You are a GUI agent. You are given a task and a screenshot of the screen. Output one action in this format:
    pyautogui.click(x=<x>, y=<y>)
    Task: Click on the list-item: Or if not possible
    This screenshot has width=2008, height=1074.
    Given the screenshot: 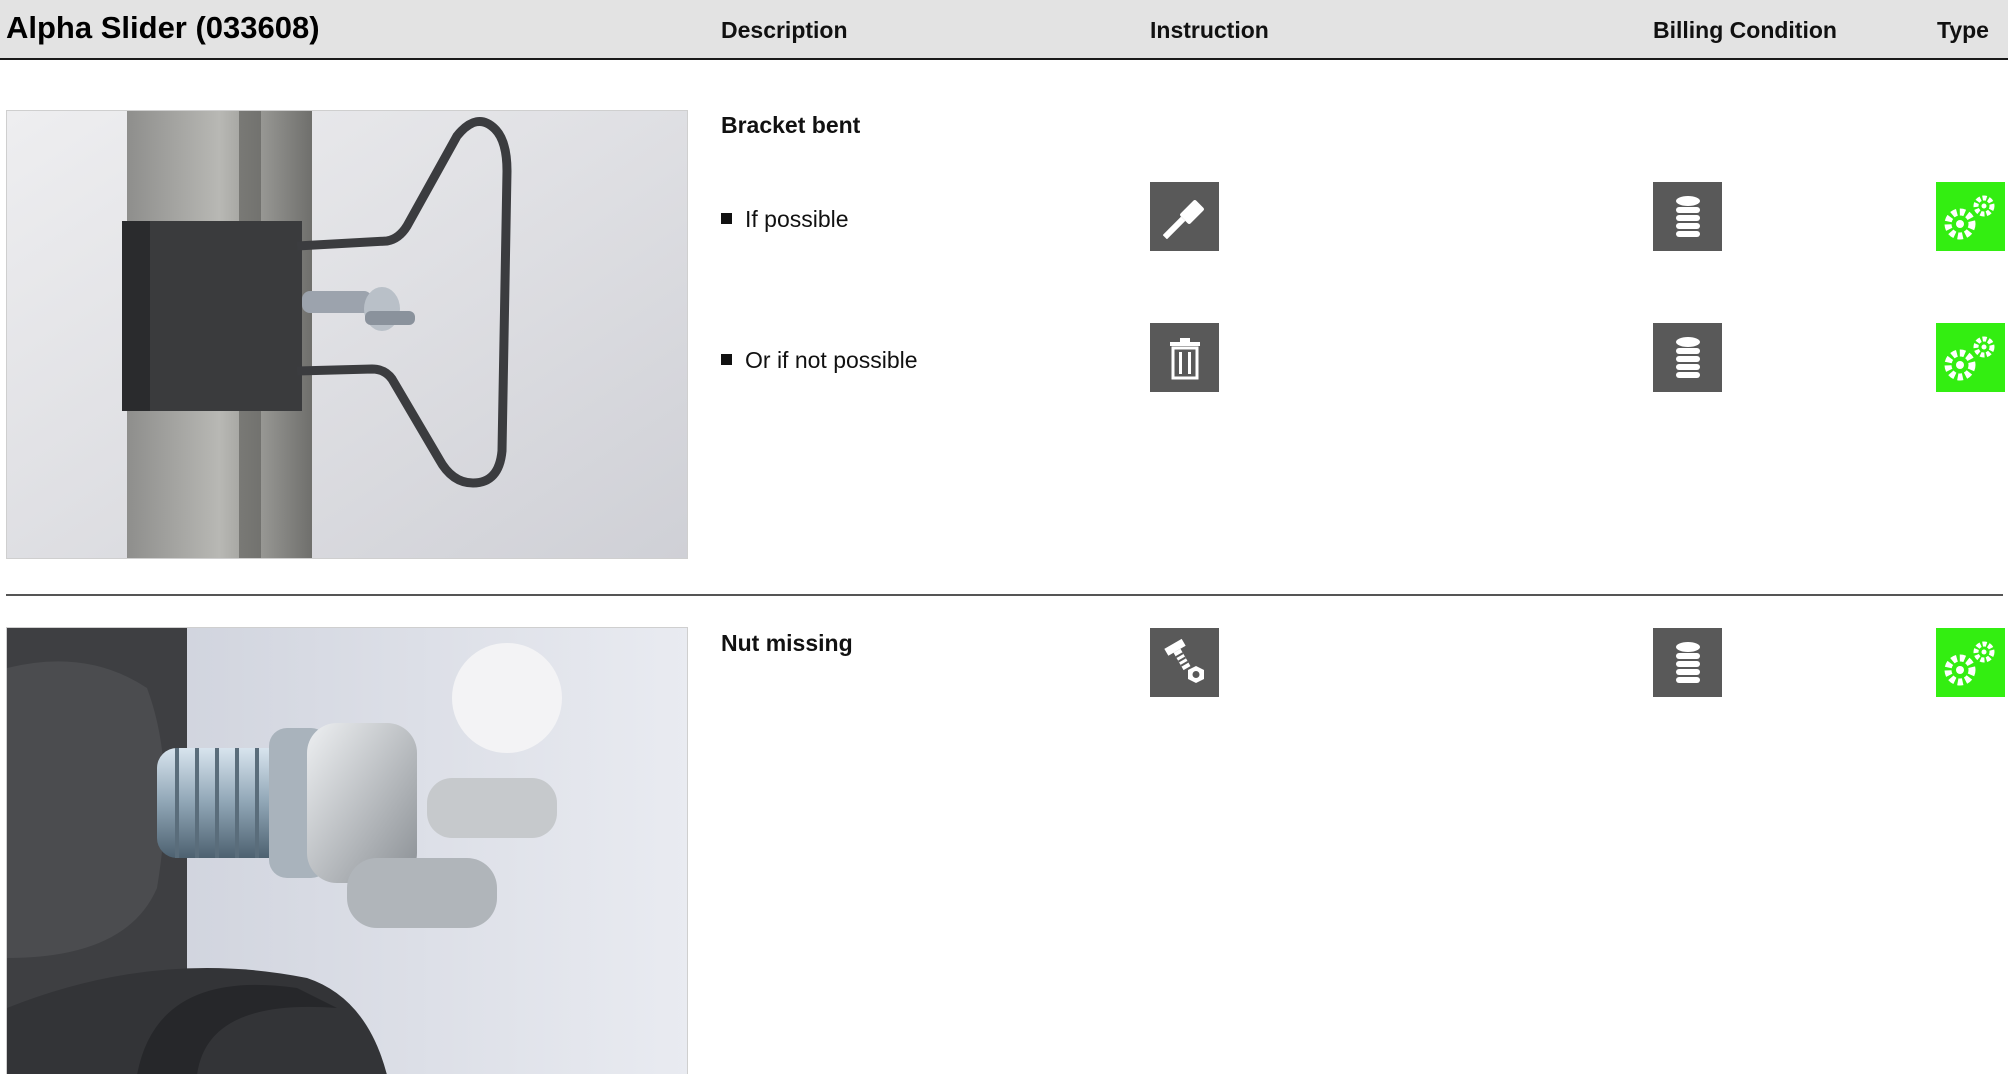 What is the action you would take?
    pyautogui.click(x=819, y=360)
    